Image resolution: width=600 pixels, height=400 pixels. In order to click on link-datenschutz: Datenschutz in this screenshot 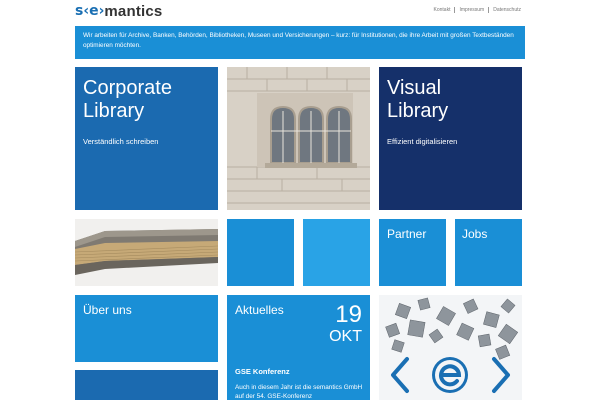, I will do `click(506, 10)`.